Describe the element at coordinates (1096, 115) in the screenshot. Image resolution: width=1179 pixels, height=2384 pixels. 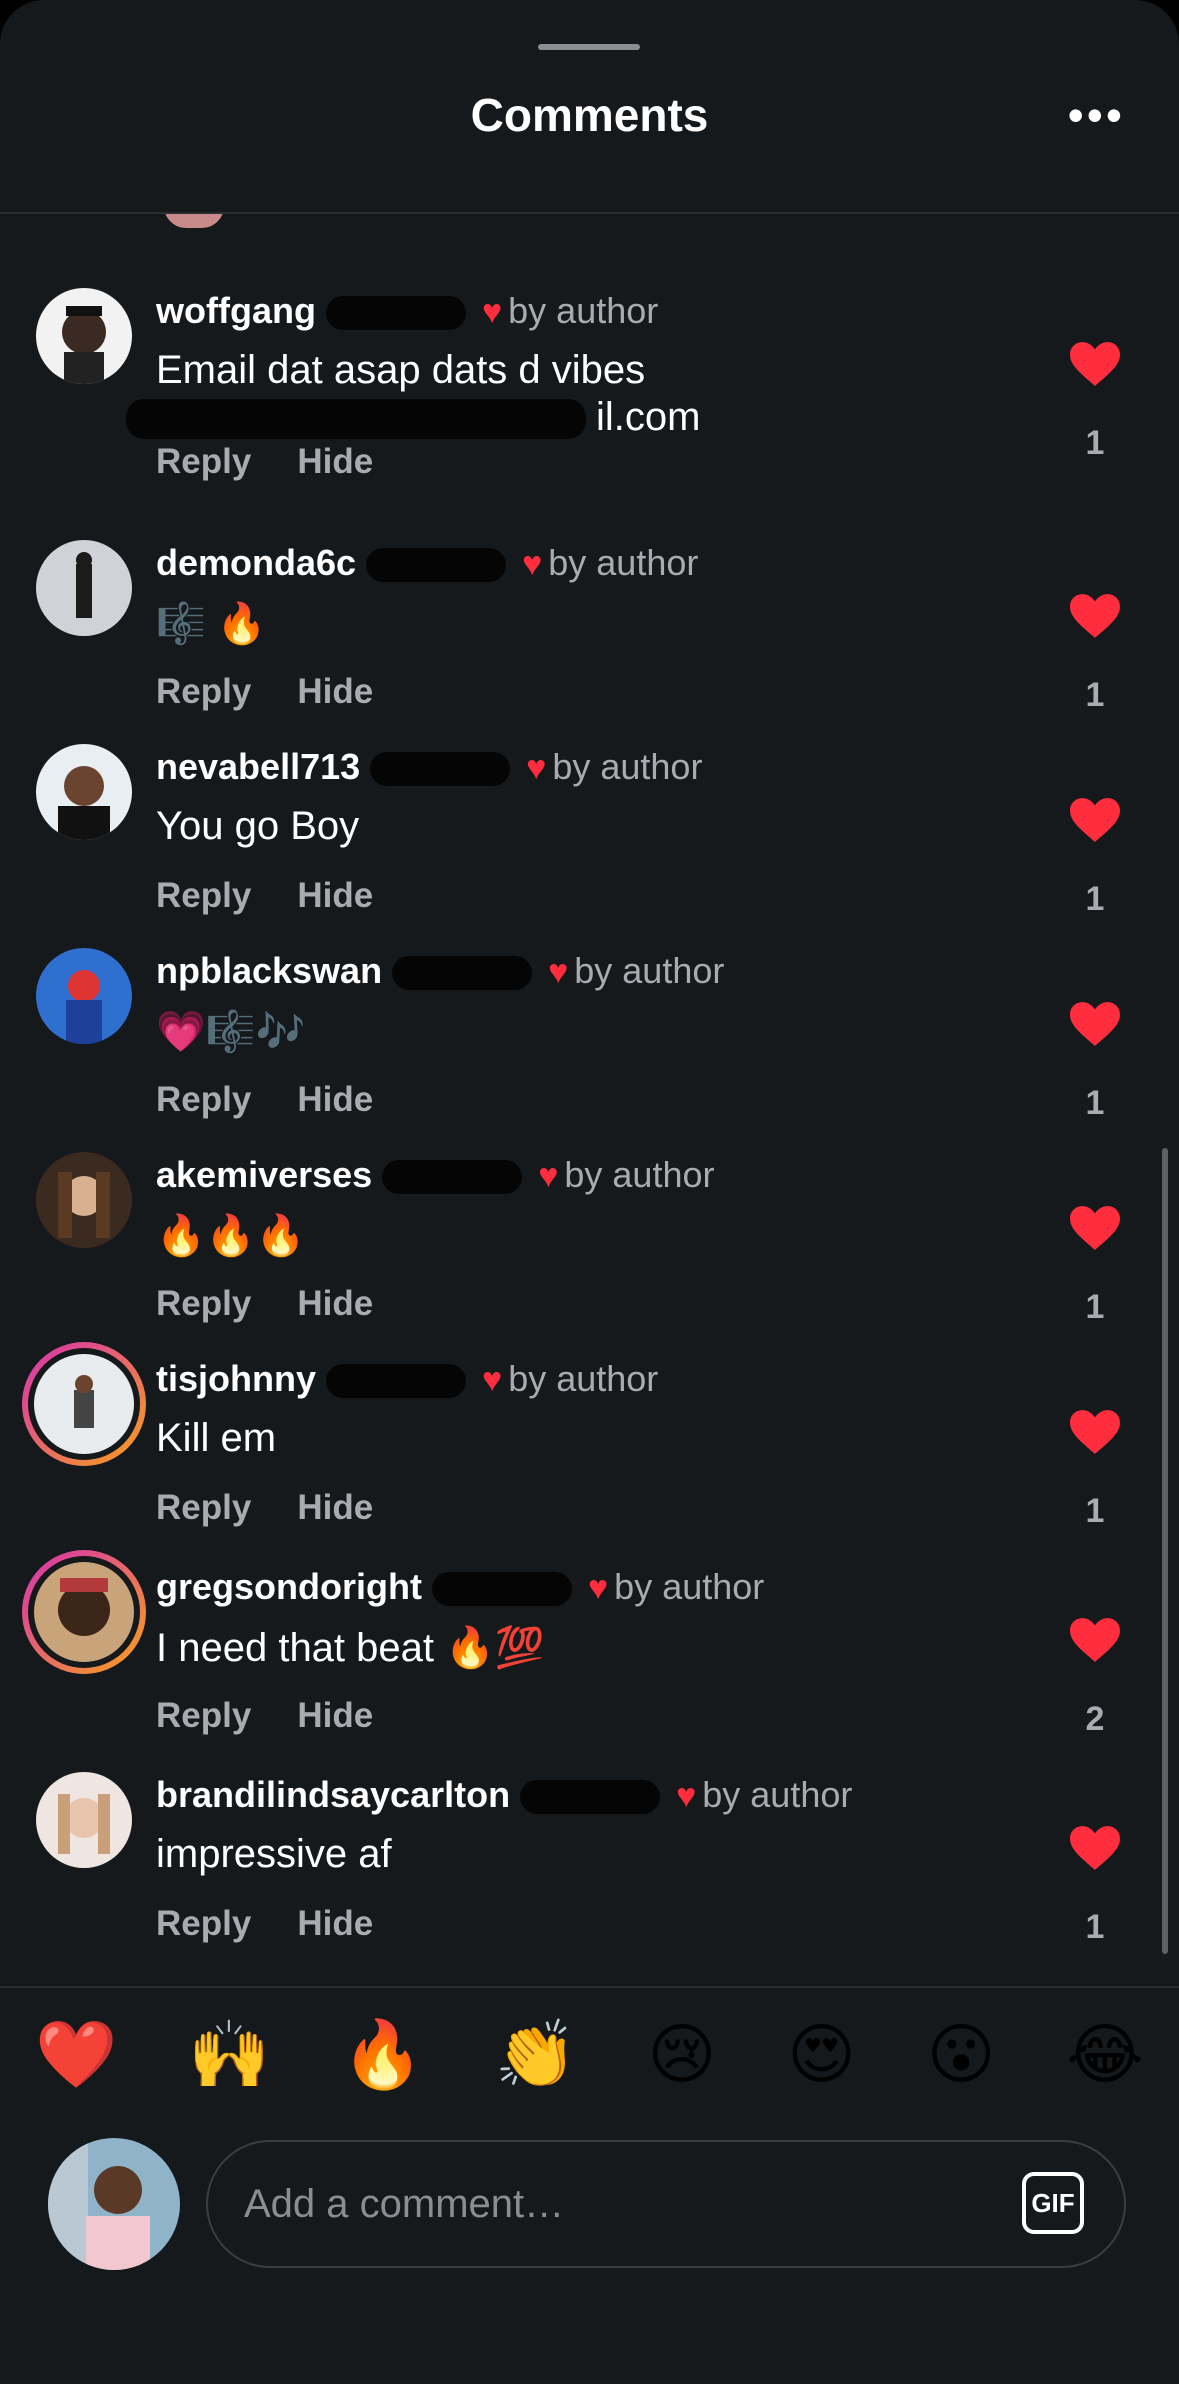
I see `ellipsis-icon: •••` at that location.